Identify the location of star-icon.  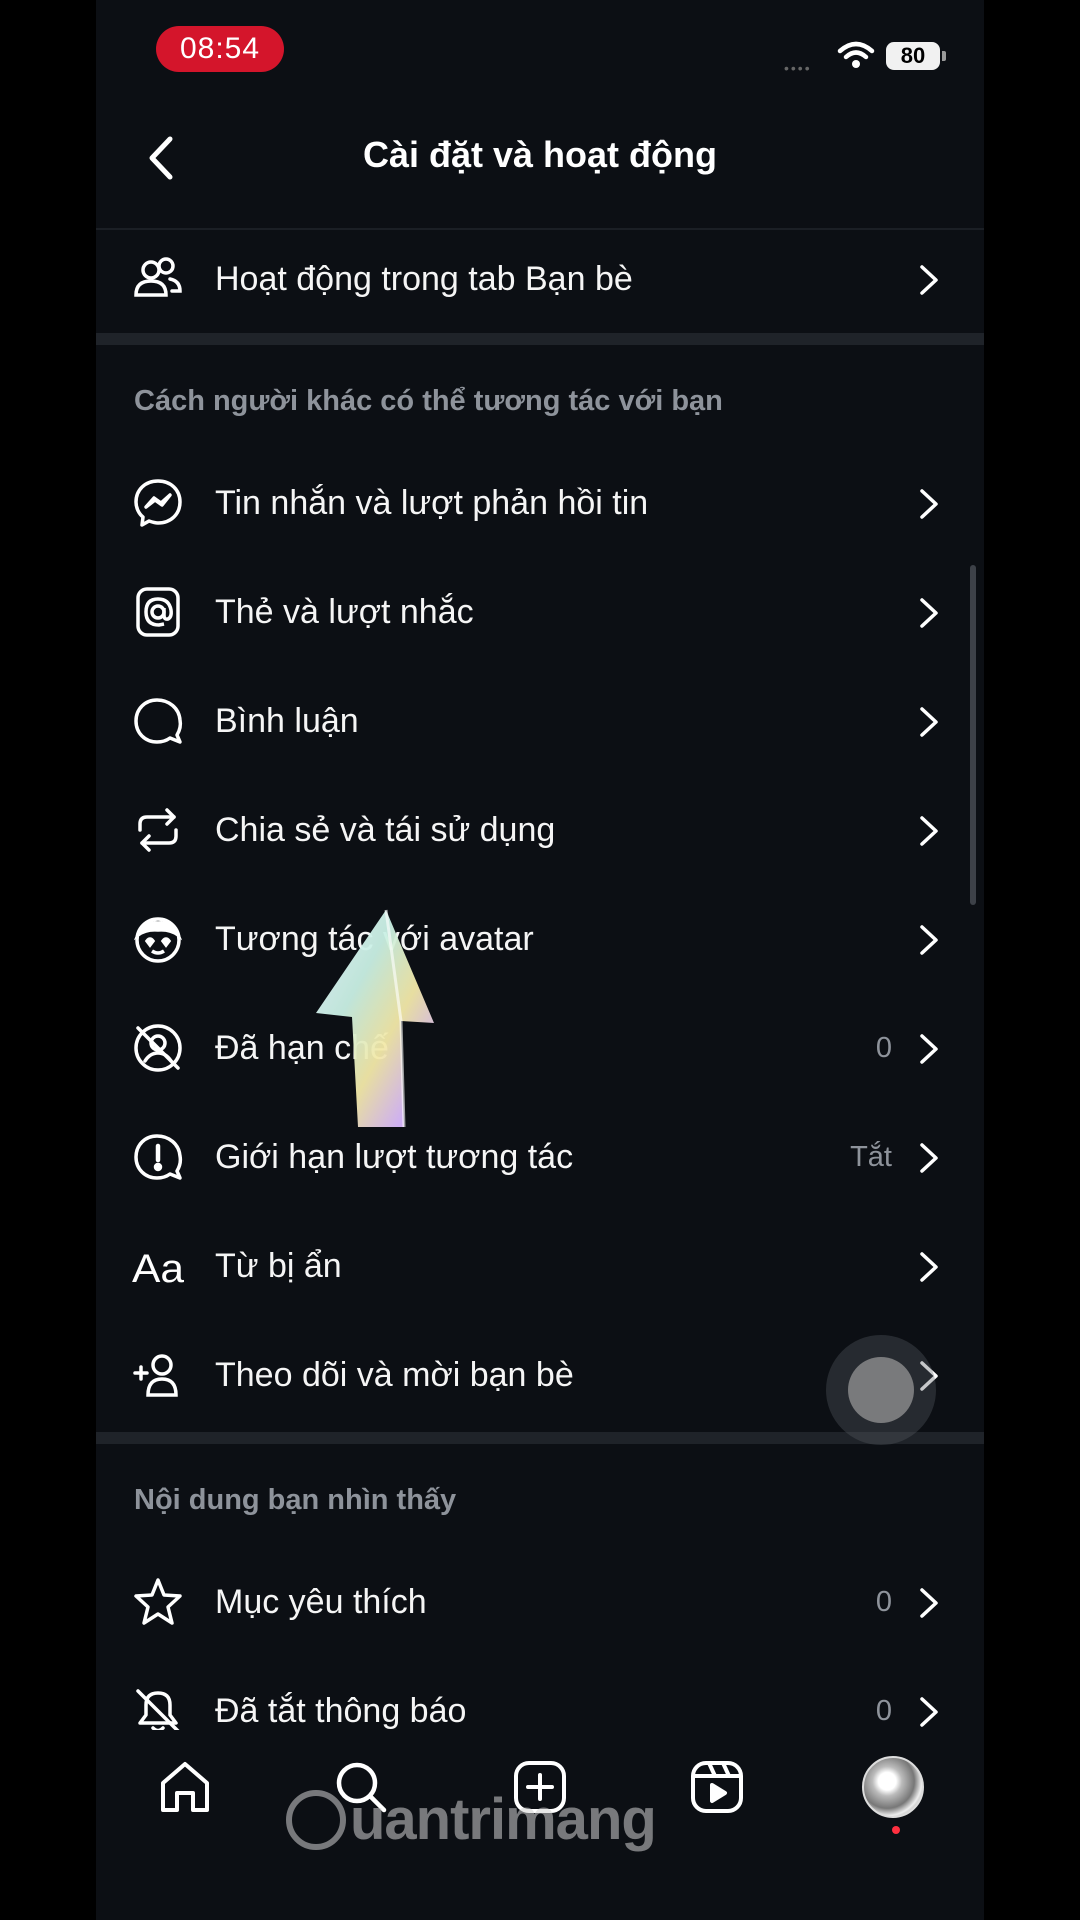
(158, 1602).